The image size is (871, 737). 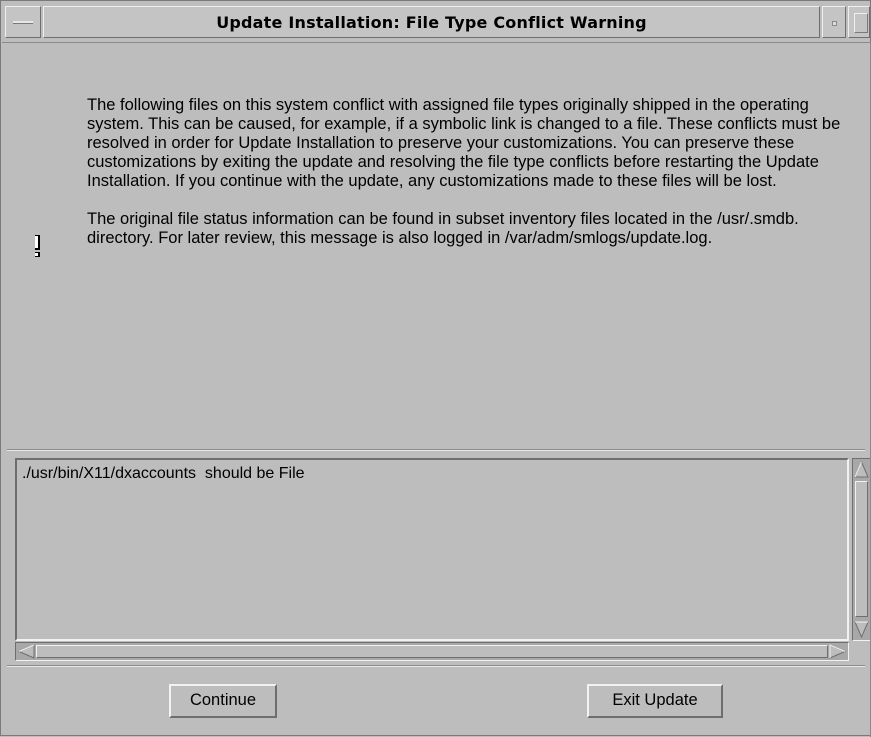 I want to click on horizontal-scrollbar, so click(x=432, y=651).